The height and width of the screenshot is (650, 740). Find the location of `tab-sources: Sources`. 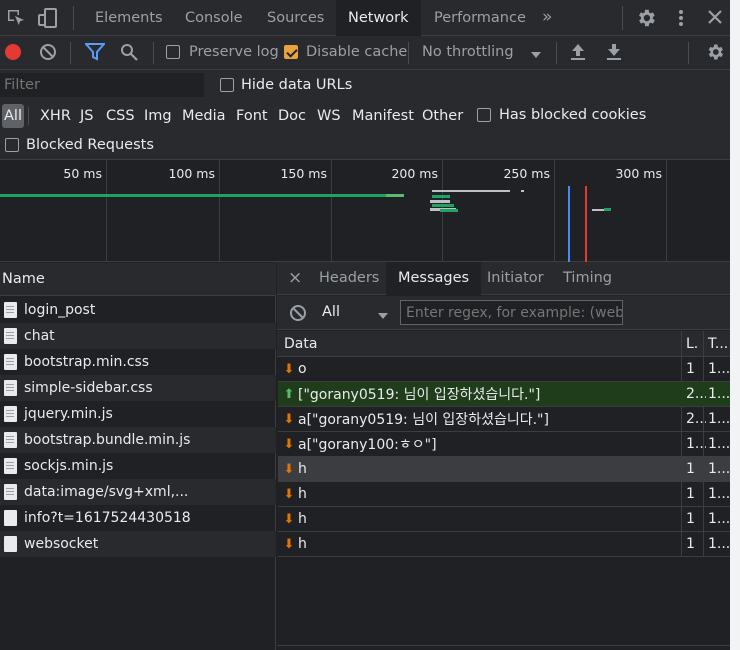

tab-sources: Sources is located at coordinates (295, 18).